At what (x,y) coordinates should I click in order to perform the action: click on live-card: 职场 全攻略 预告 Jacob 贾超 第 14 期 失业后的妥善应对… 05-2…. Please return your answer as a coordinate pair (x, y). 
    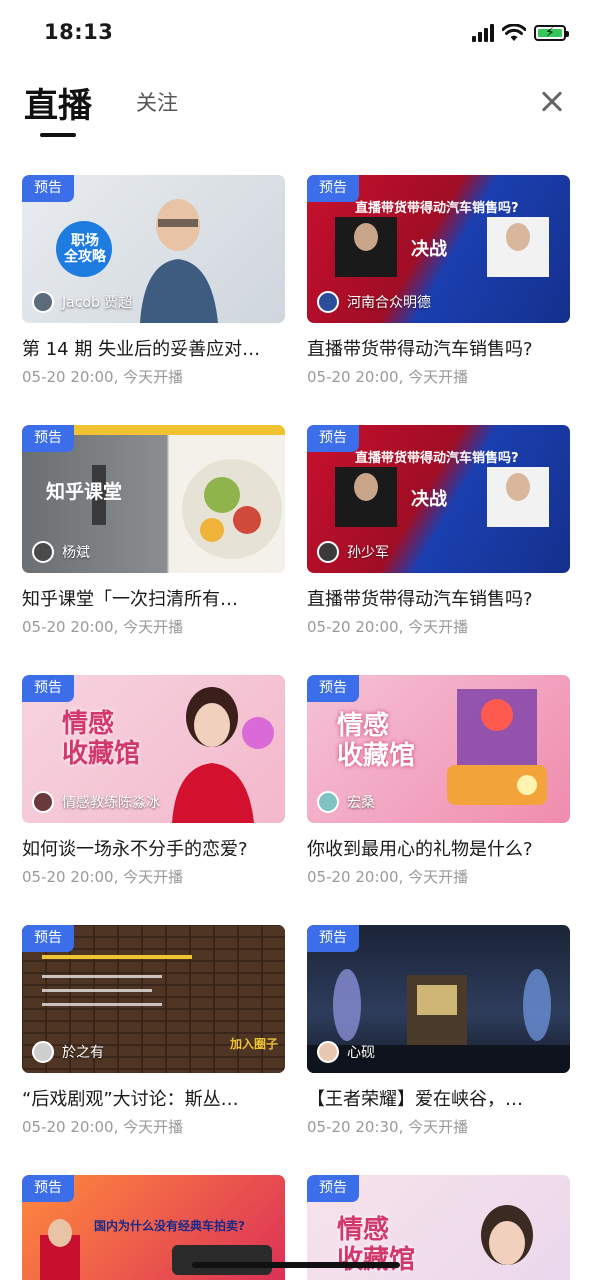
    Looking at the image, I should click on (153, 290).